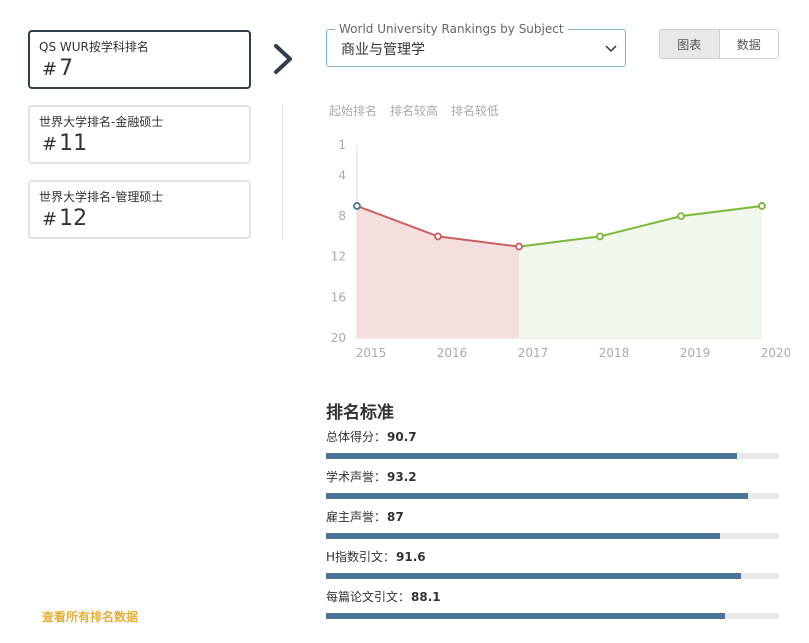 This screenshot has width=809, height=643. Describe the element at coordinates (338, 257) in the screenshot. I see `y-tick-label: 12` at that location.